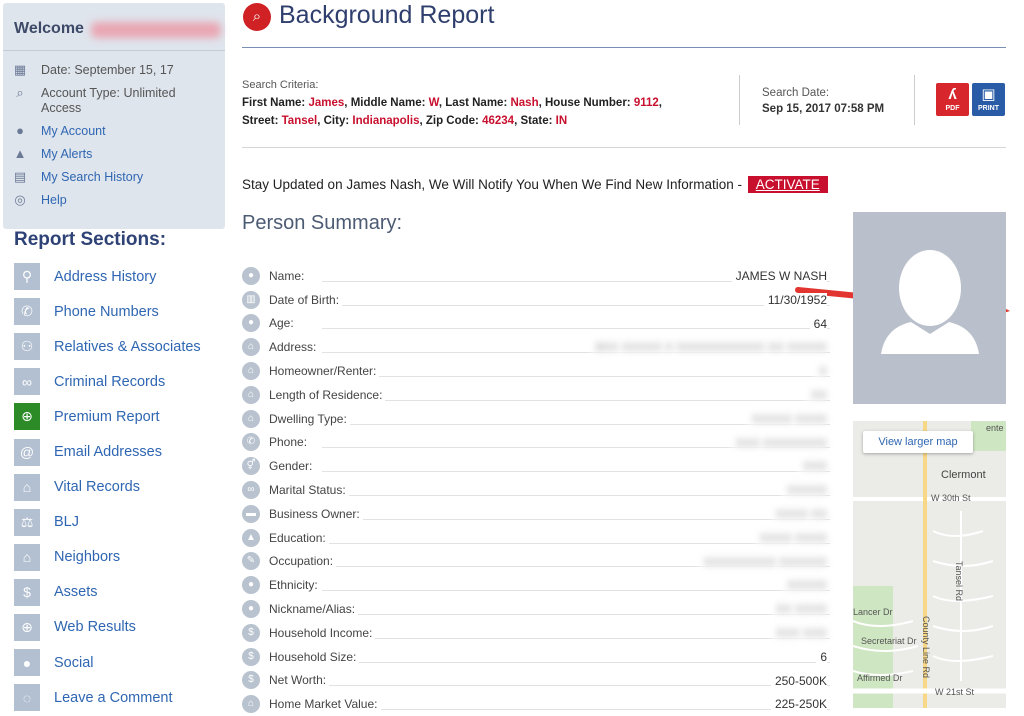 Image resolution: width=1024 pixels, height=716 pixels. I want to click on street-value: Tansel, so click(299, 121).